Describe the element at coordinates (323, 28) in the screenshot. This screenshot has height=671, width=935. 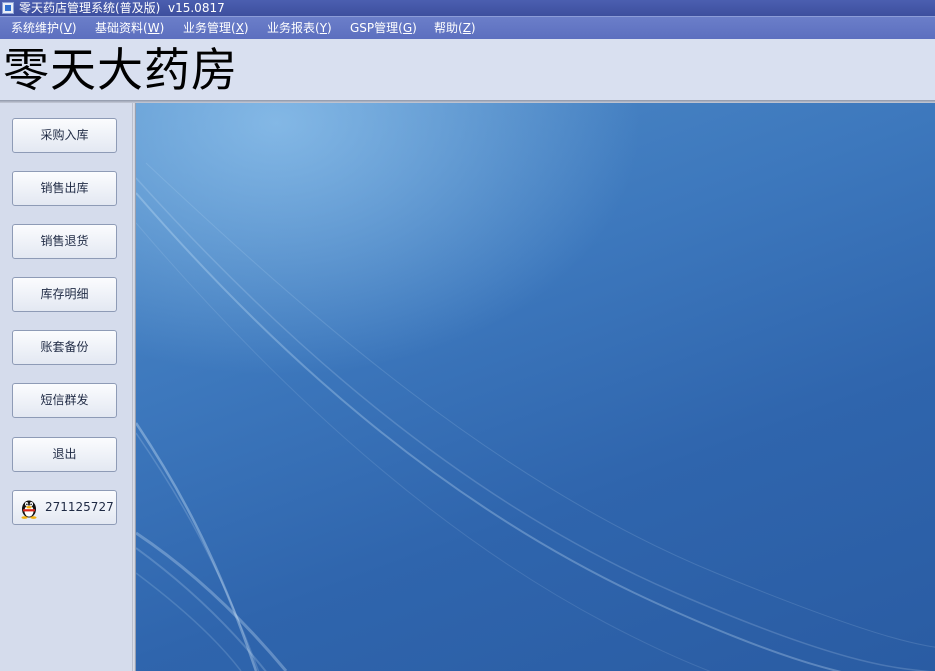
I see `menu-accelerator: Y` at that location.